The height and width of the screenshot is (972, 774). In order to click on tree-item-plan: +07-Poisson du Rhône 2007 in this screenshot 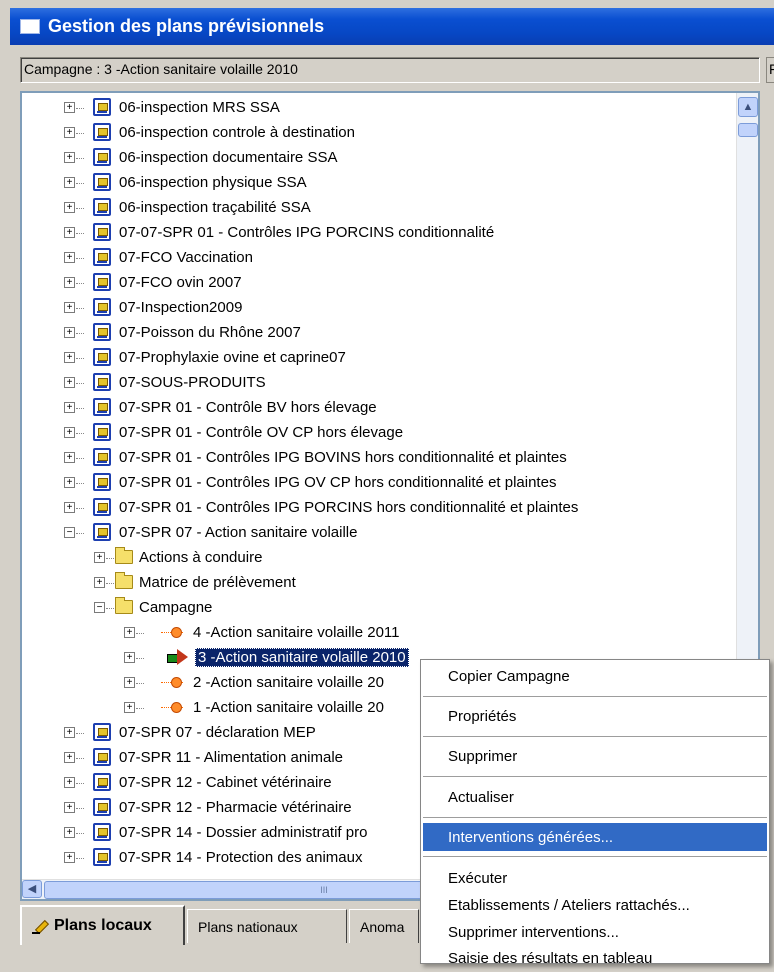, I will do `click(182, 332)`.